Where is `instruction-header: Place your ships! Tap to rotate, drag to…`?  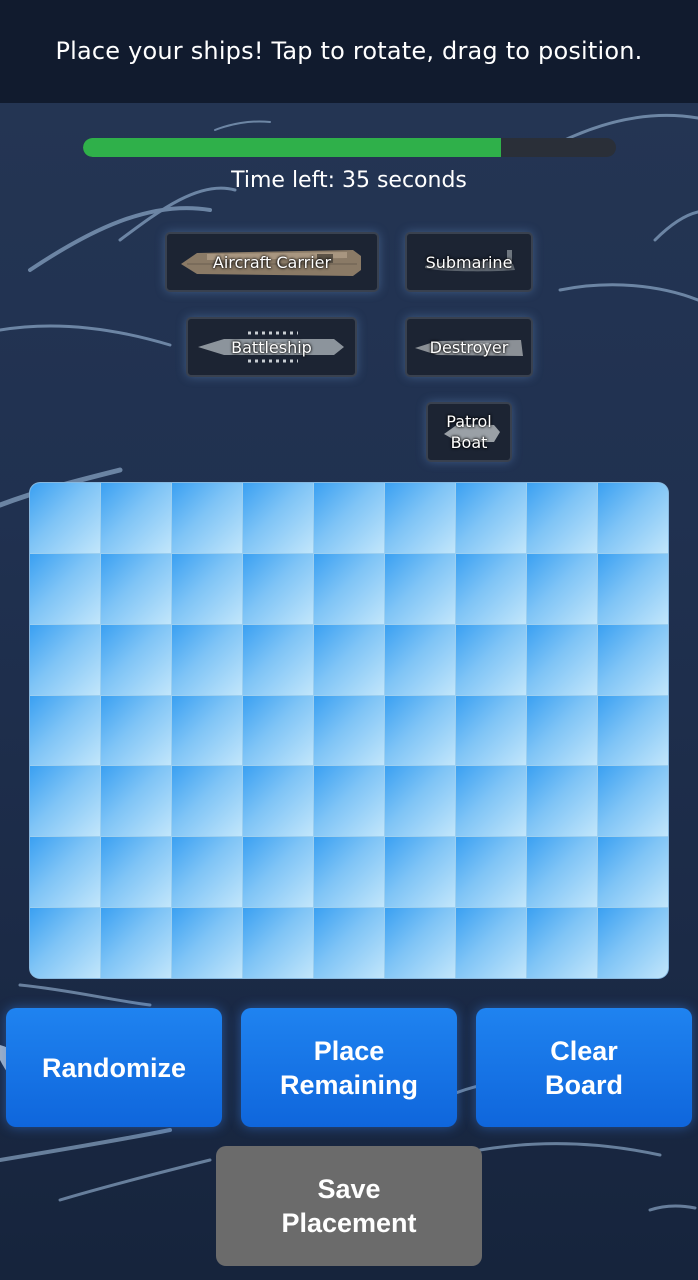 instruction-header: Place your ships! Tap to rotate, drag to… is located at coordinates (349, 51).